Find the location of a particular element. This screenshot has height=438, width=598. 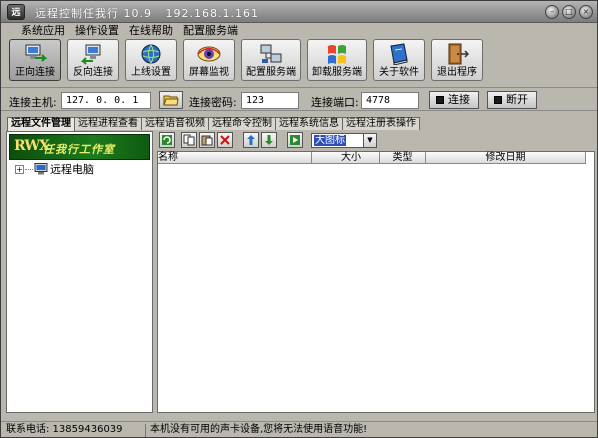

screen-monitor-button: 屏幕监视 is located at coordinates (209, 60).